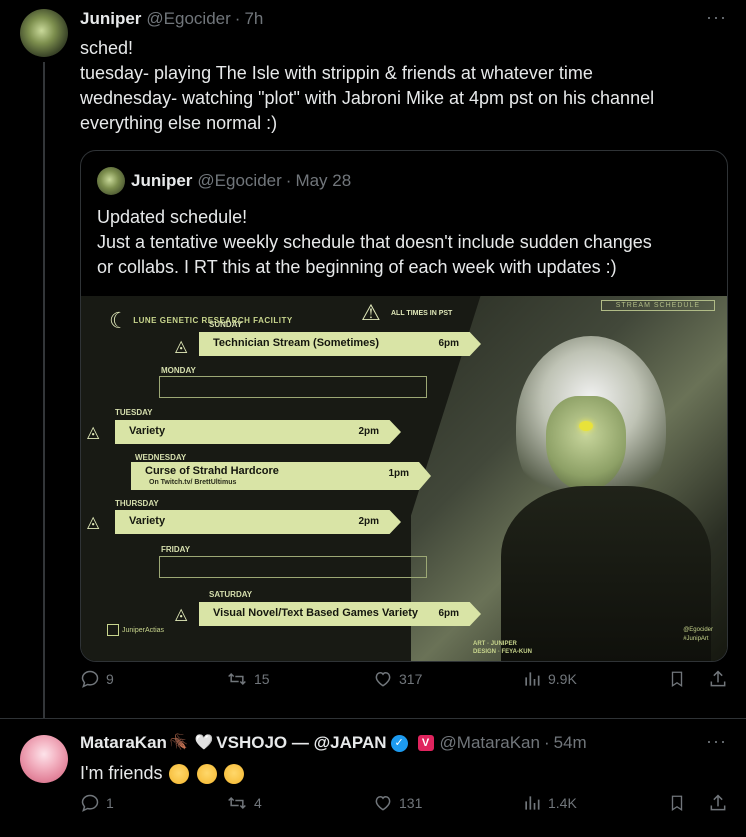  What do you see at coordinates (233, 774) in the screenshot?
I see `heart-eyes-icon` at bounding box center [233, 774].